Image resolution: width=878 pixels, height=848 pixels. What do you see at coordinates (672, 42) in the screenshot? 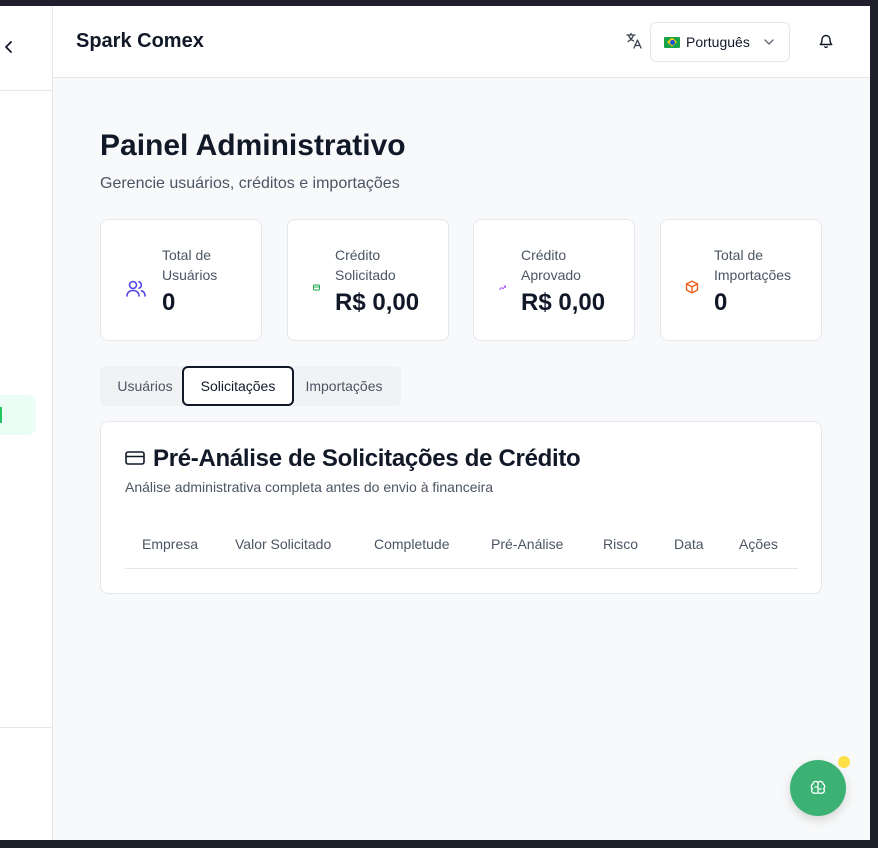
I see `brazil-flag-icon` at bounding box center [672, 42].